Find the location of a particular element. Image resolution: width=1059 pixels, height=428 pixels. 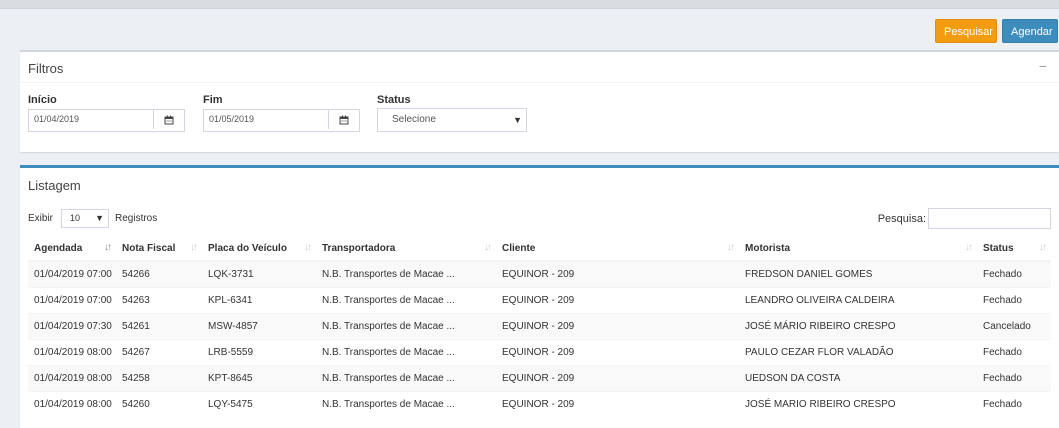

collapse-icon: − is located at coordinates (1043, 66).